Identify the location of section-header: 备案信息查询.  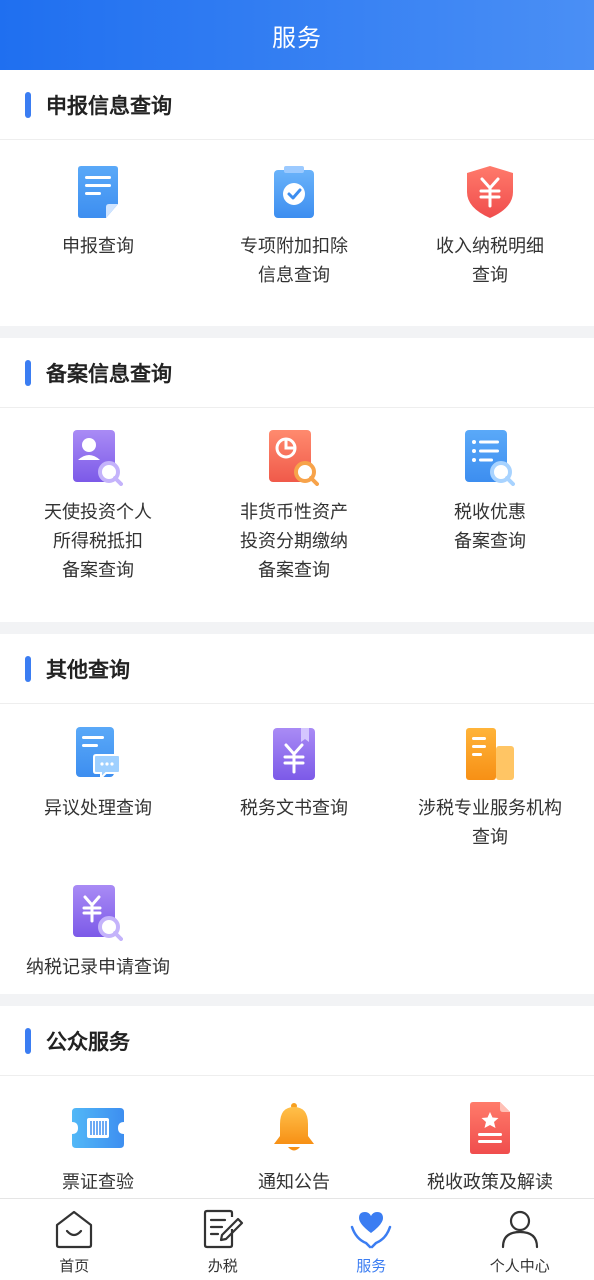
(297, 373).